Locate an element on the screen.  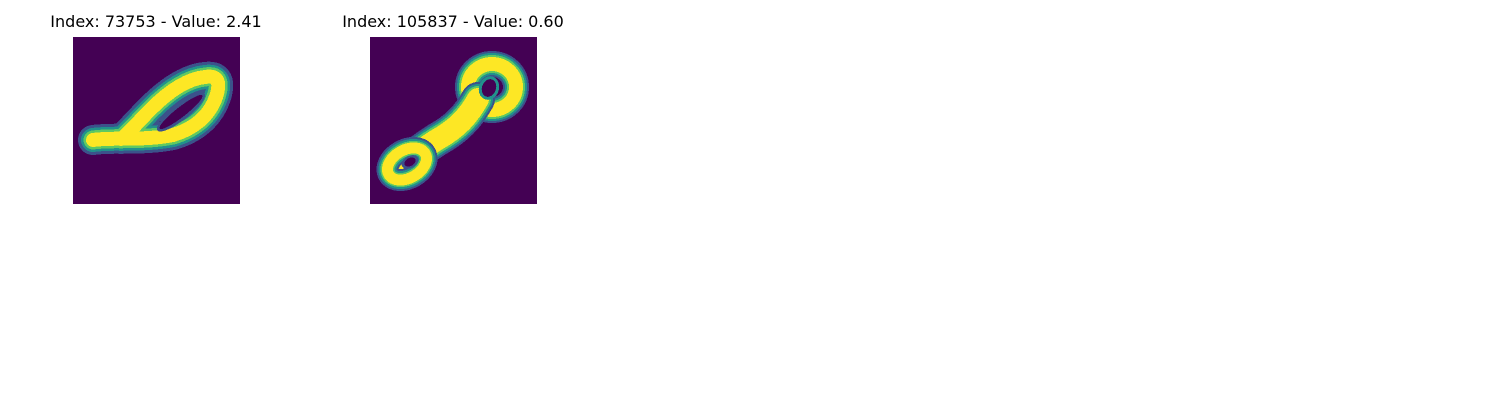
image-panel-2: Index: 105837 - Value: 0.60 is located at coordinates (453, 105).